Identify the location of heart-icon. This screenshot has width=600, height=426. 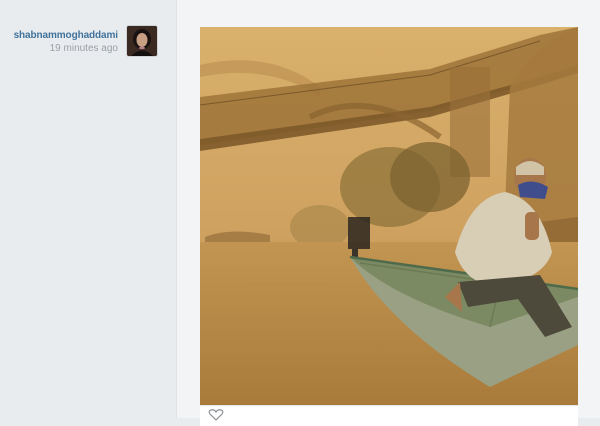
(216, 414).